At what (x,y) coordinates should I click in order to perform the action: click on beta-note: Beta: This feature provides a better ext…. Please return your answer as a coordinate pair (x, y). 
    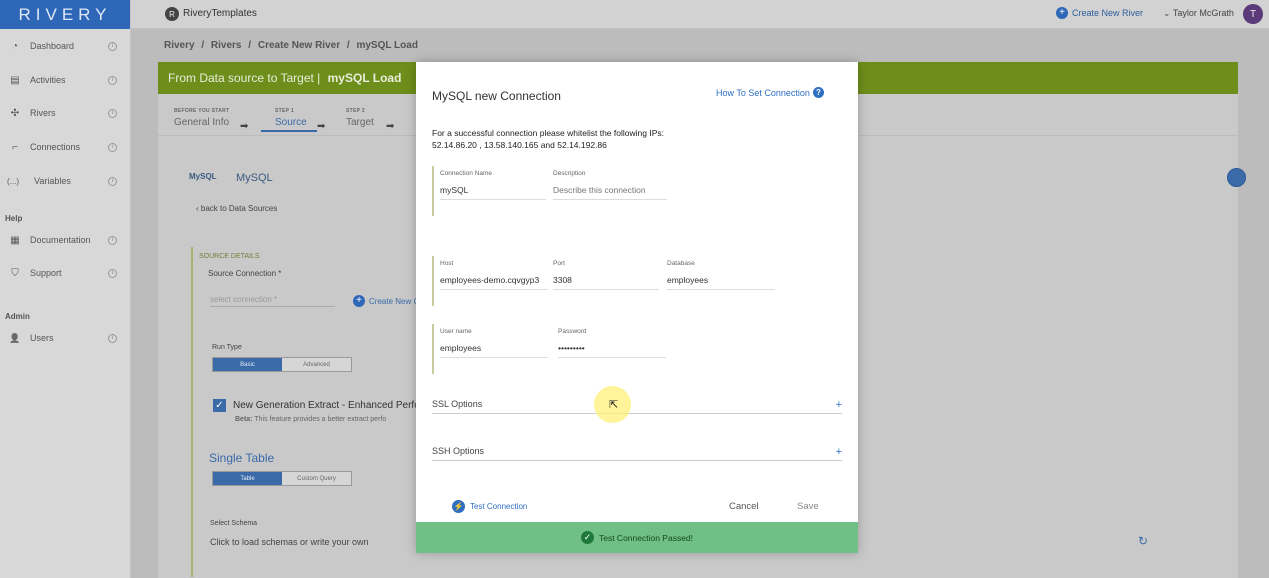
    Looking at the image, I should click on (310, 419).